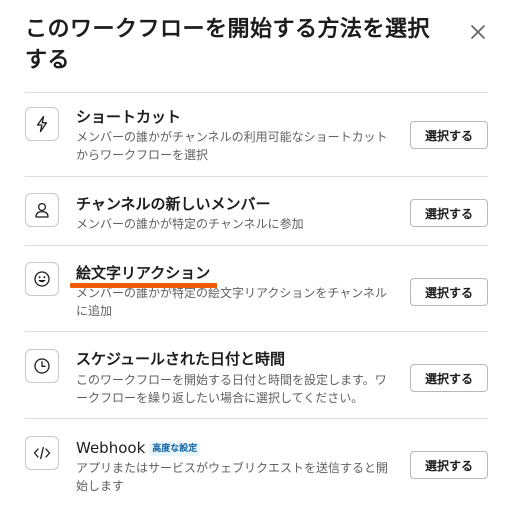 The image size is (513, 518). I want to click on option-title: Webhook, so click(111, 448).